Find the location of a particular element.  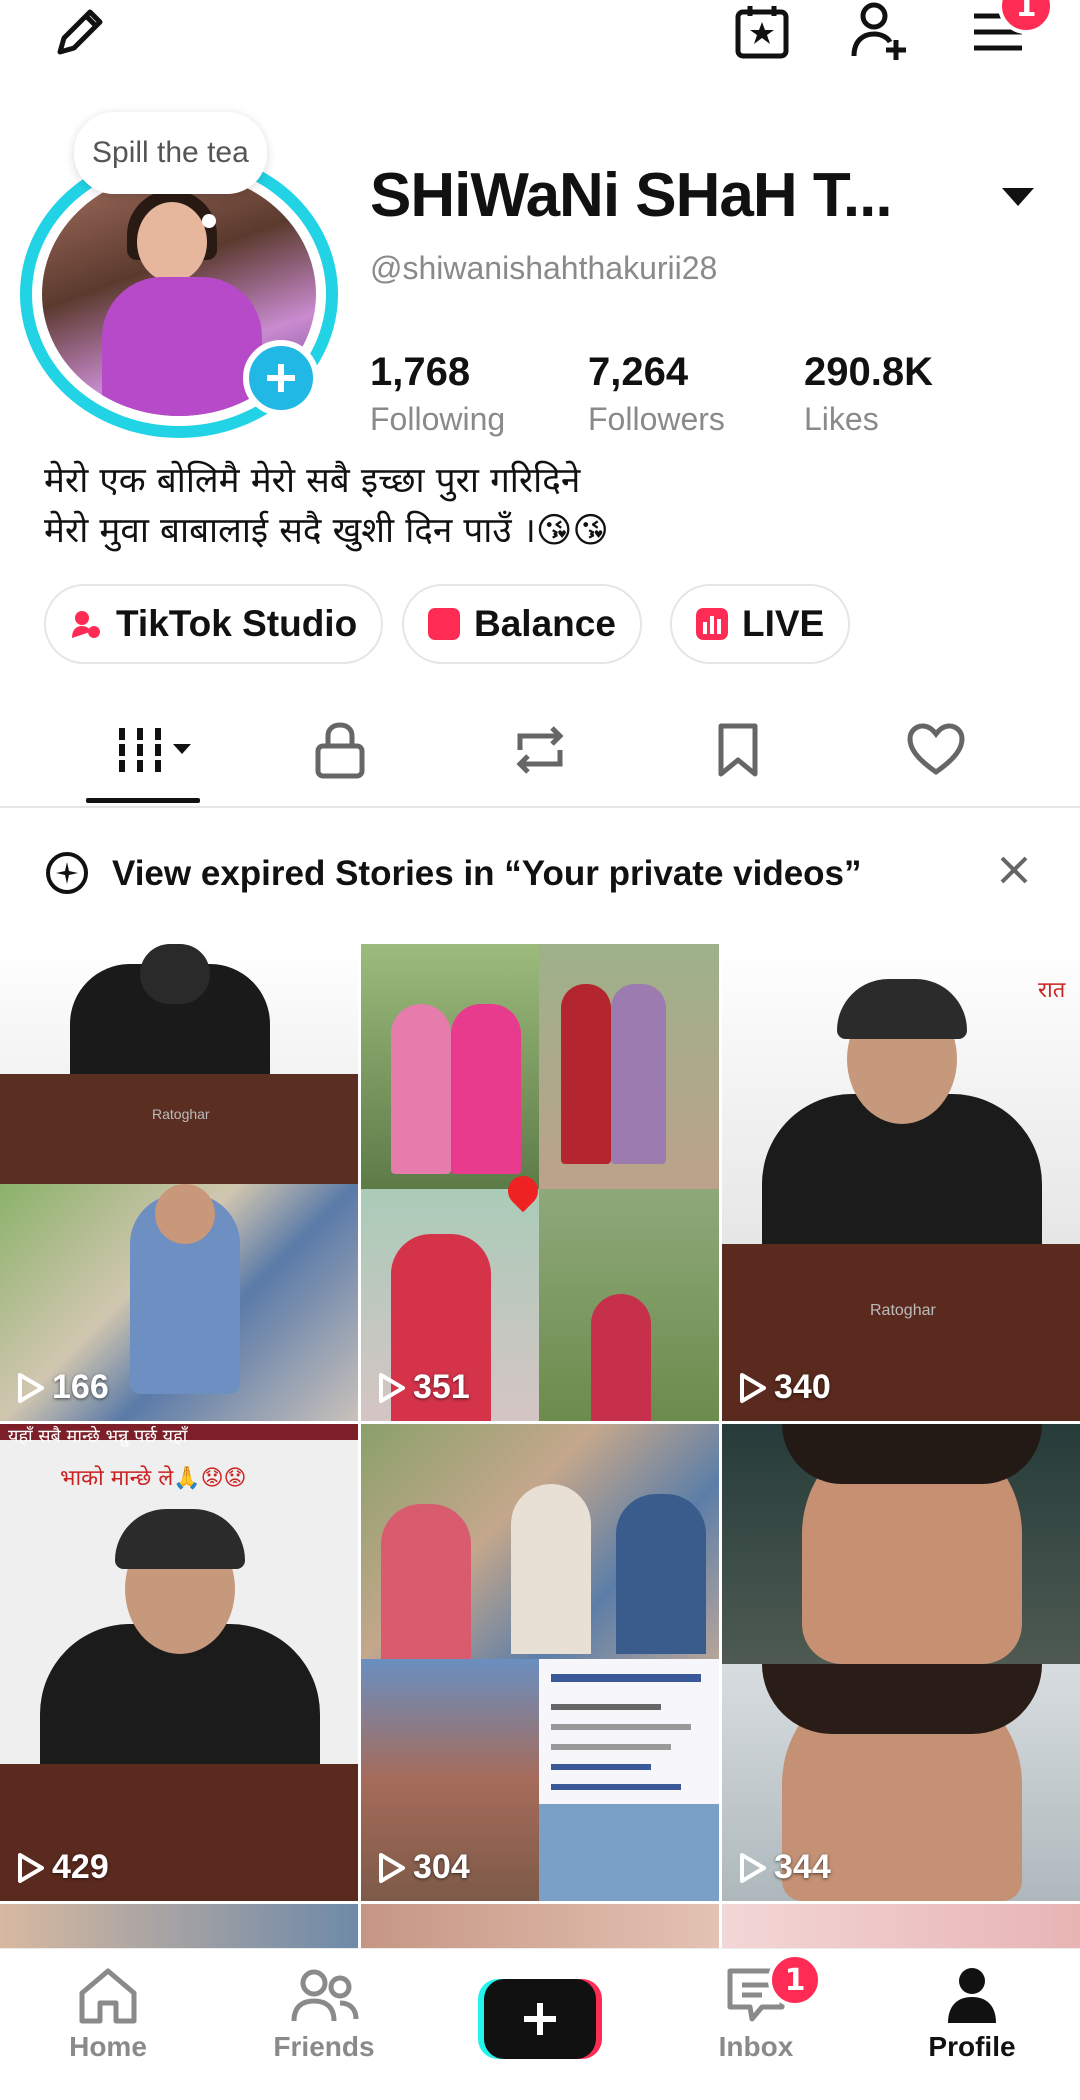

tiktok-studio-button: TikTok Studio is located at coordinates (214, 624).